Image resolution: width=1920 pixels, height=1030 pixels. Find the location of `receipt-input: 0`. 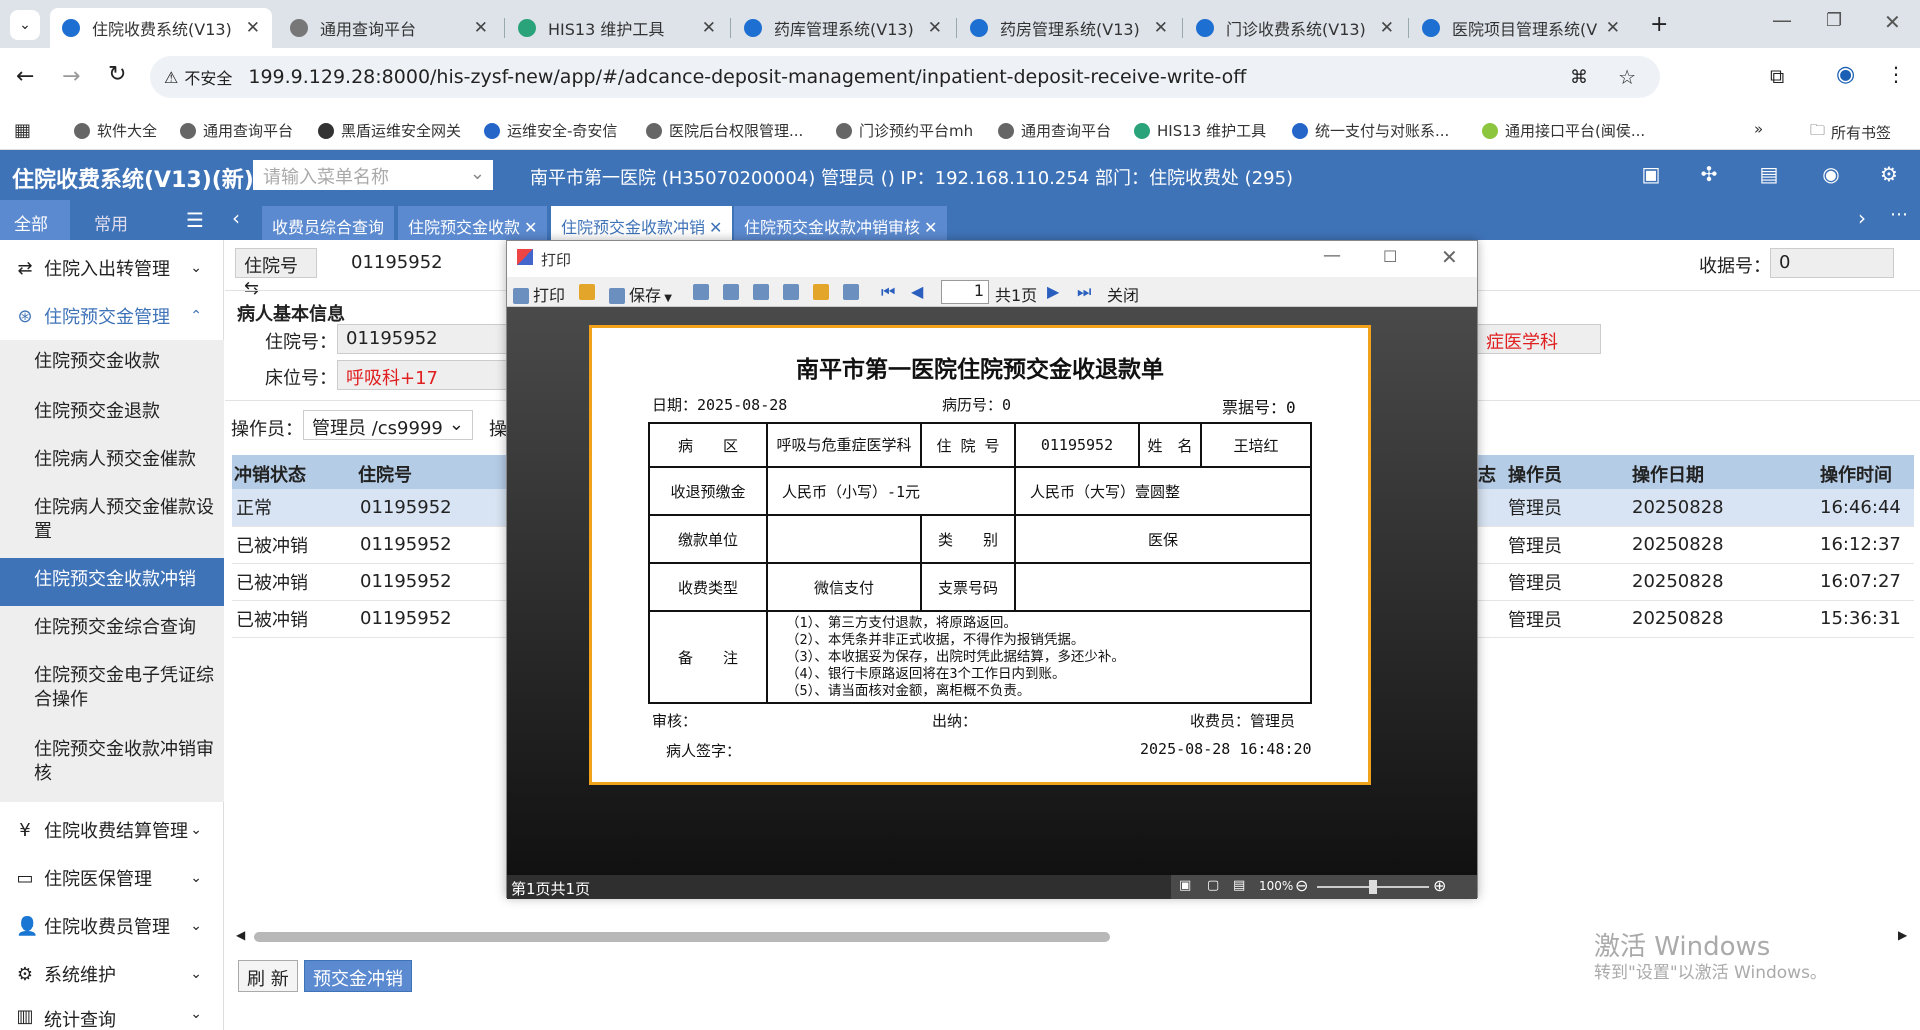

receipt-input: 0 is located at coordinates (1832, 263).